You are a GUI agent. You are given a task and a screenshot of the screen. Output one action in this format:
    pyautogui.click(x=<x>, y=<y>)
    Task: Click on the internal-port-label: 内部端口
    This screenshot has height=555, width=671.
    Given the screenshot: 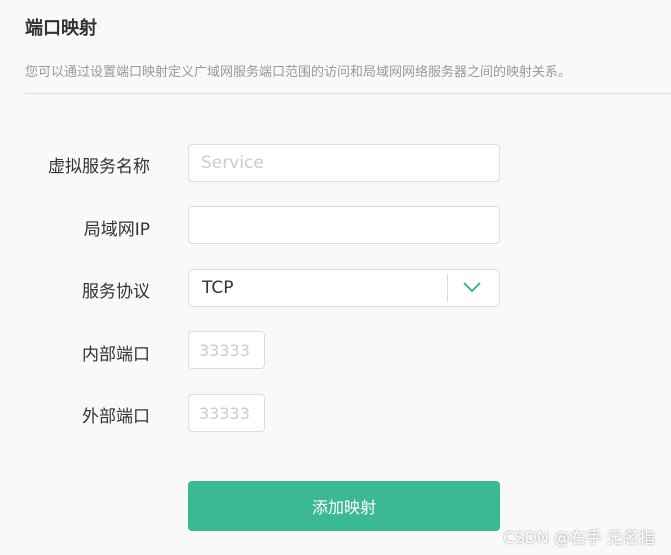 What is the action you would take?
    pyautogui.click(x=116, y=355)
    